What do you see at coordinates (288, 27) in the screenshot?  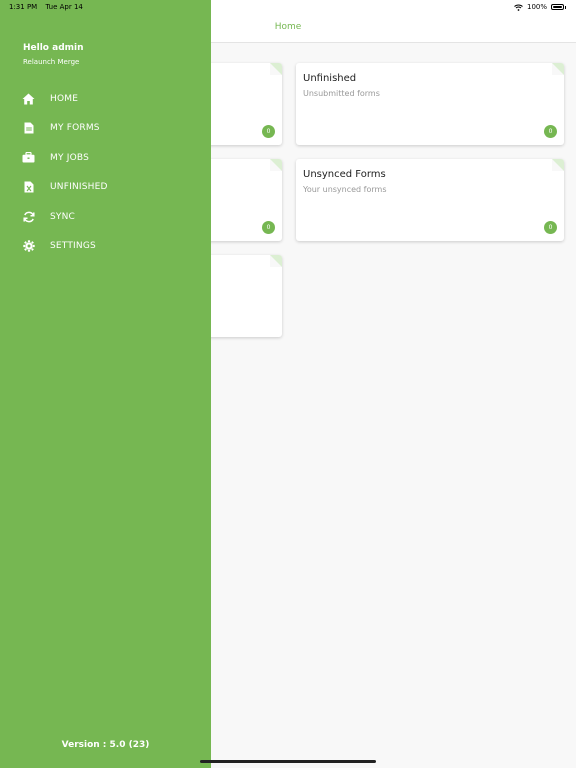 I see `page-title: Home` at bounding box center [288, 27].